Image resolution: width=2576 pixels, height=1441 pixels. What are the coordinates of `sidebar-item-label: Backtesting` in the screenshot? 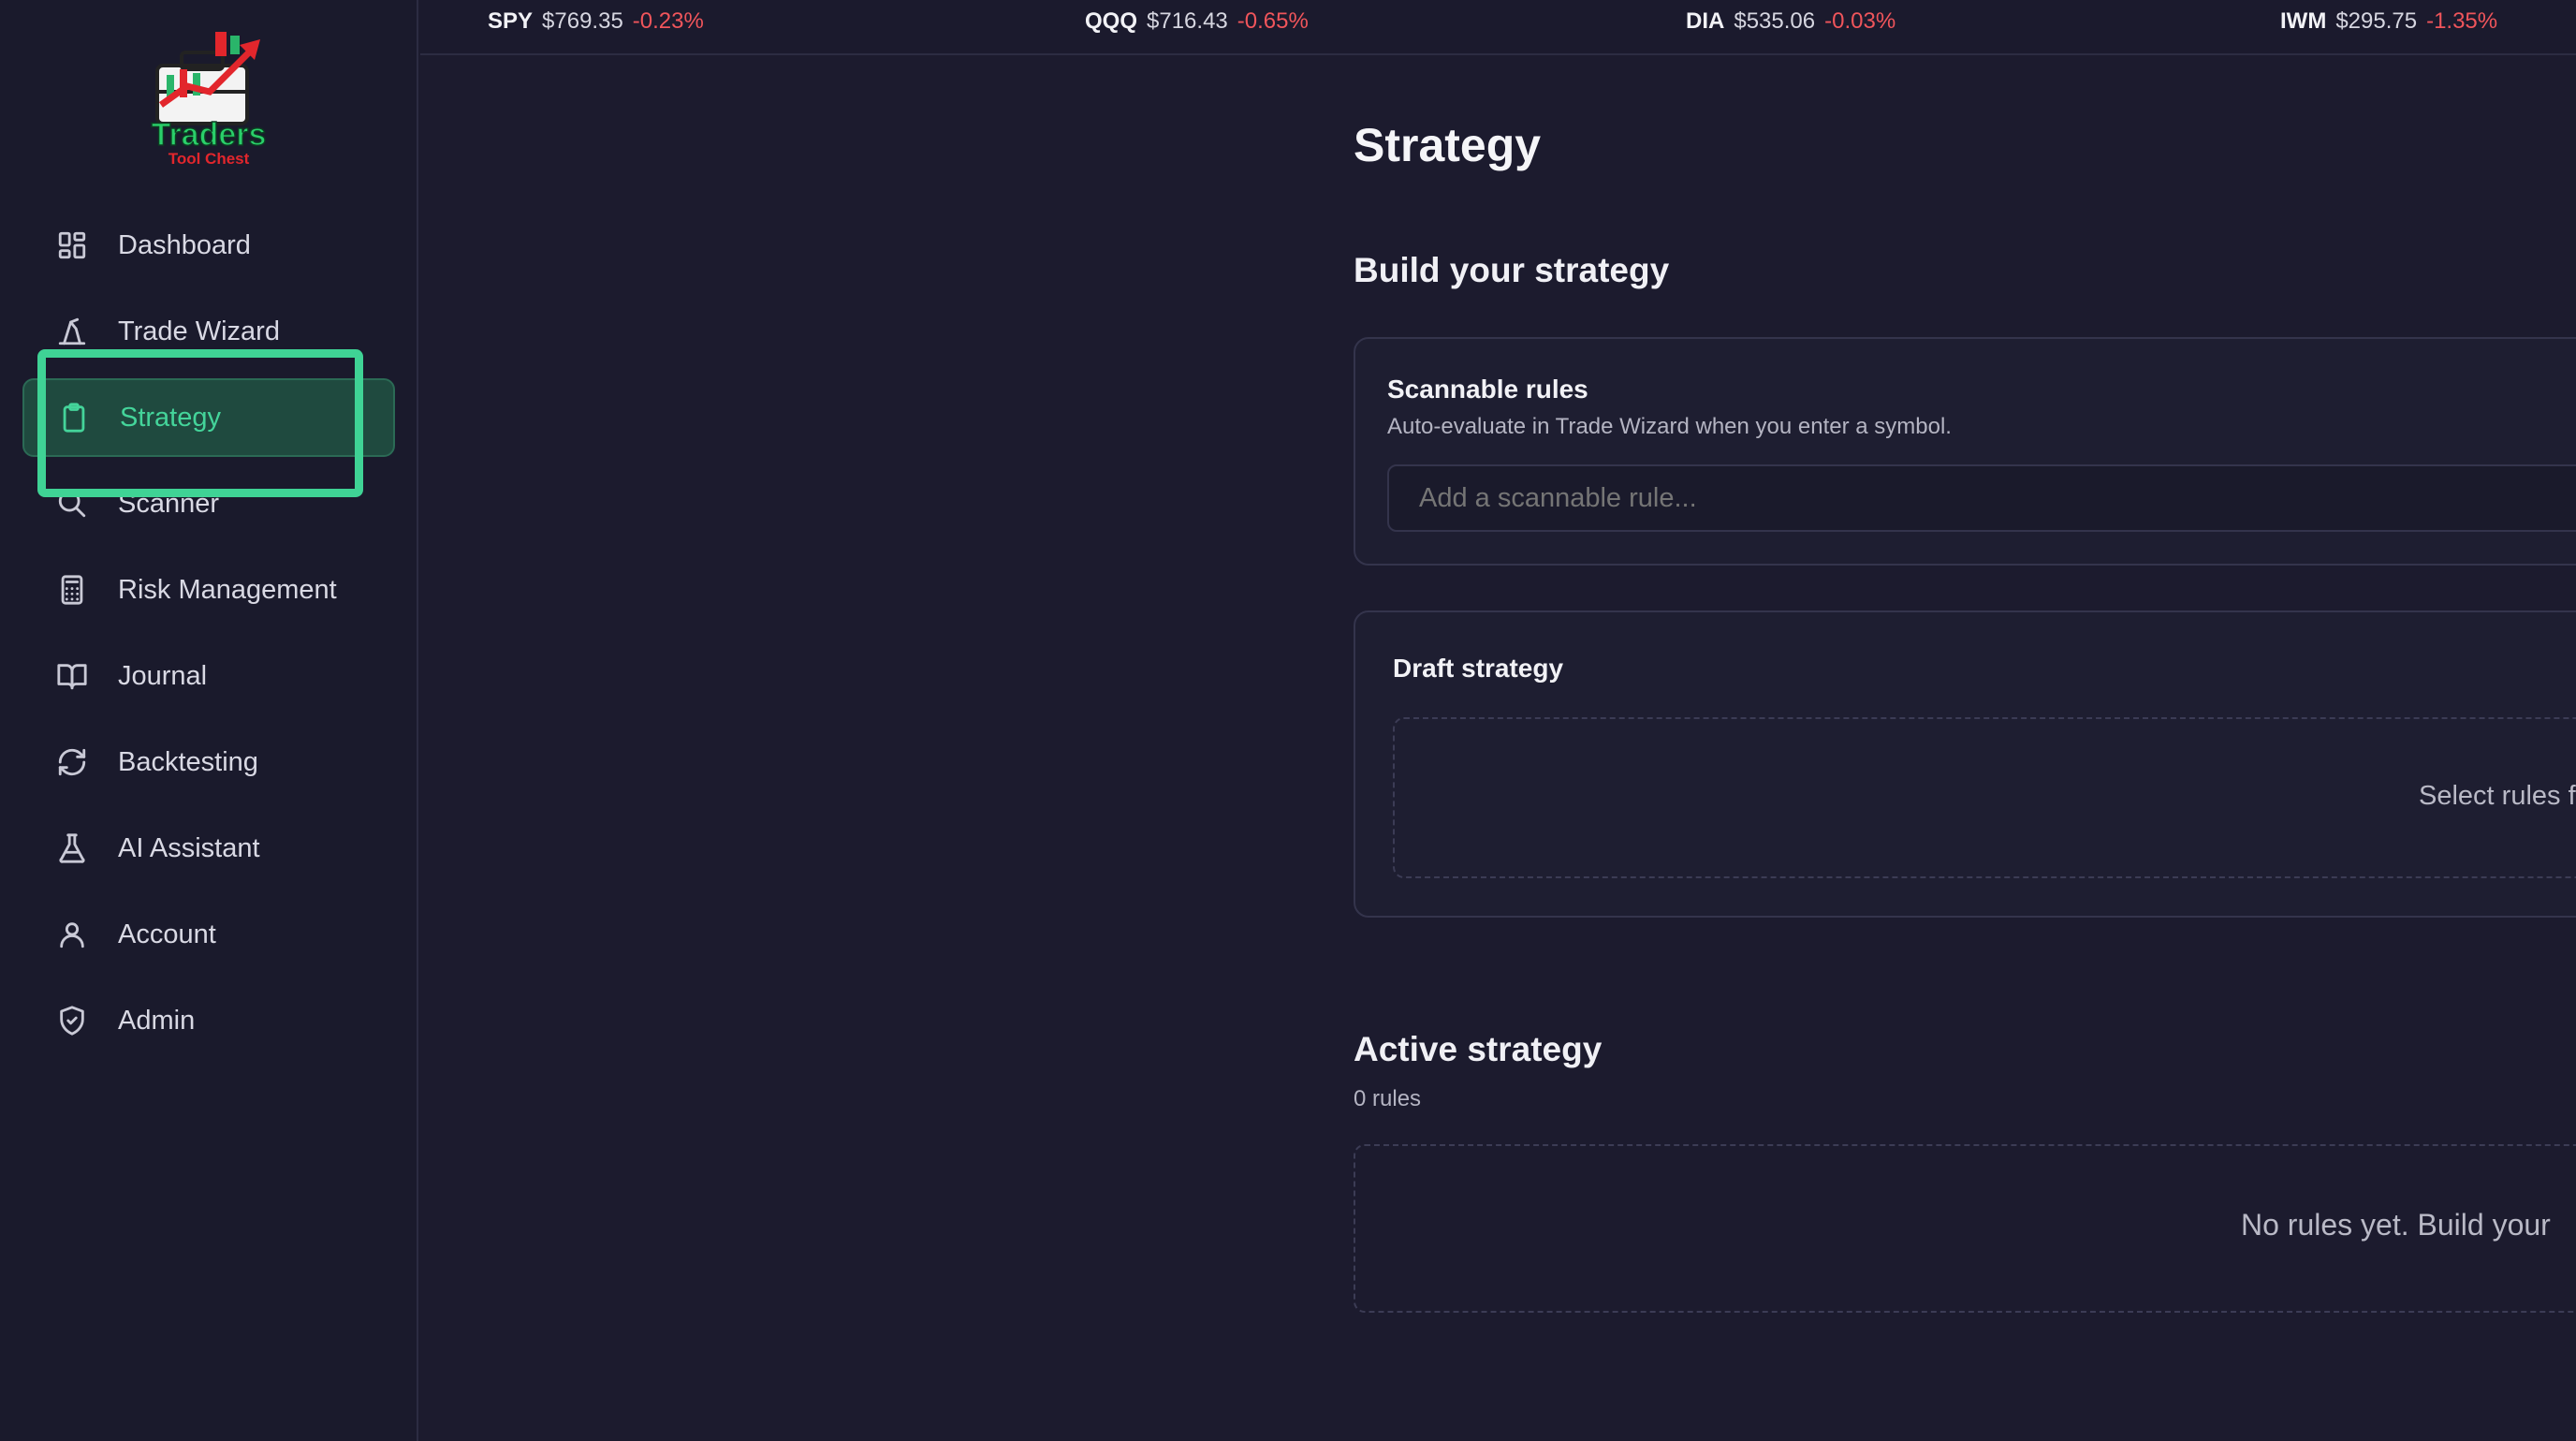 It's located at (188, 761).